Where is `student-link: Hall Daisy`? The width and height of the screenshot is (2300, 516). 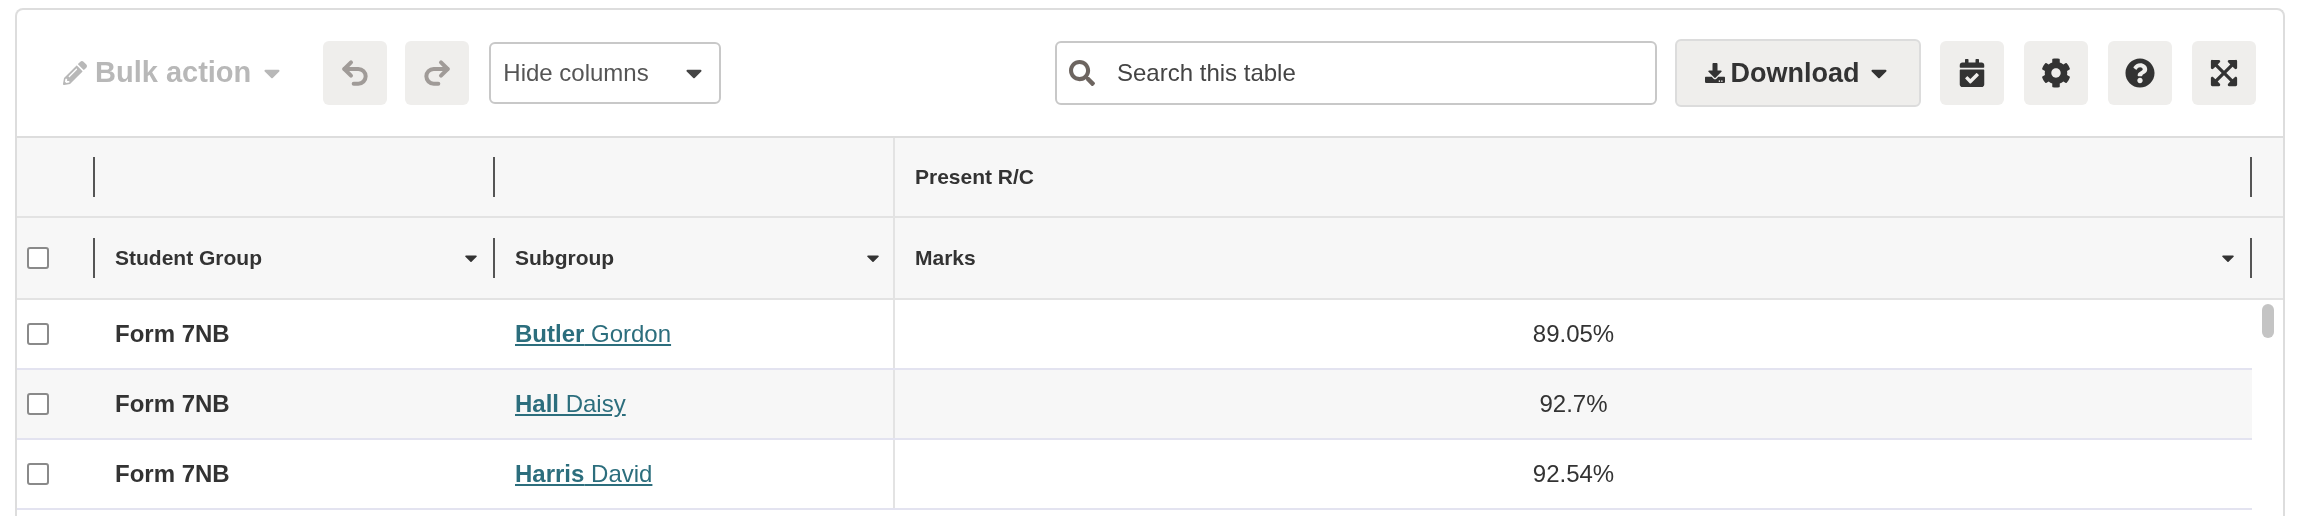 student-link: Hall Daisy is located at coordinates (570, 404).